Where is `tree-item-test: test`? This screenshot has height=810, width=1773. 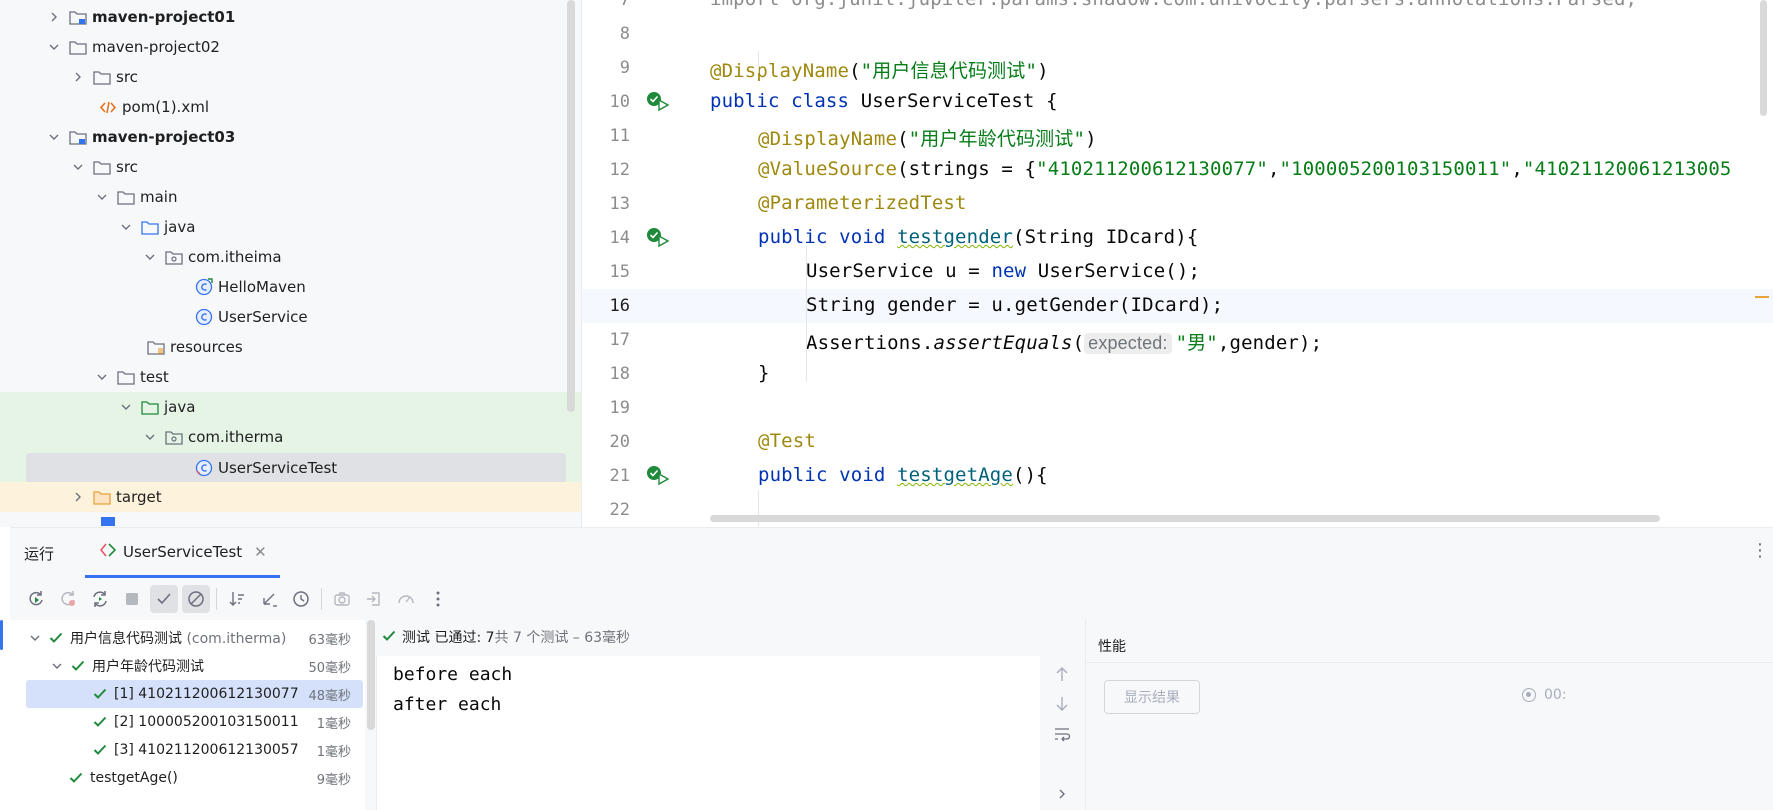 tree-item-test: test is located at coordinates (290, 377).